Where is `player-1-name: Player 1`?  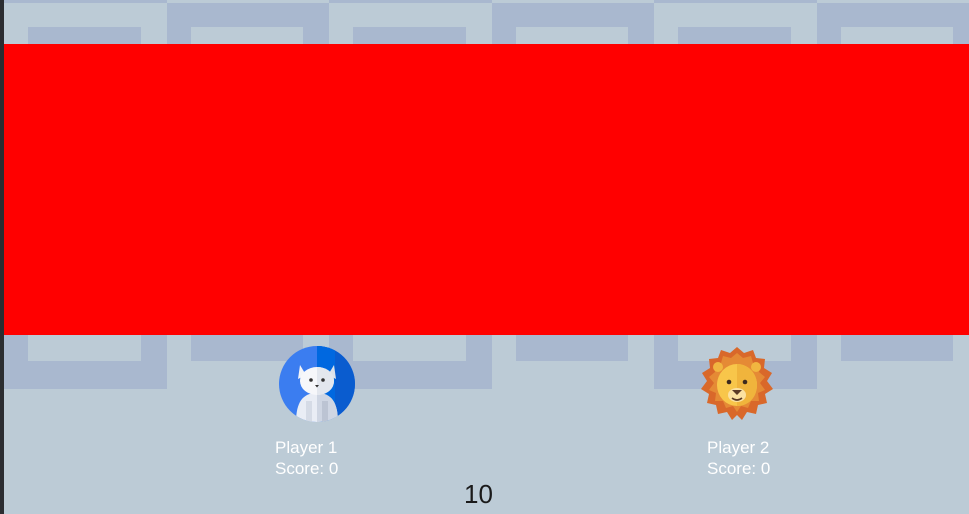 player-1-name: Player 1 is located at coordinates (306, 447).